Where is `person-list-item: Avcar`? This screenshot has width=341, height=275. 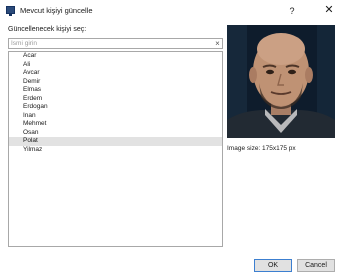
person-list-item: Avcar is located at coordinates (115, 73).